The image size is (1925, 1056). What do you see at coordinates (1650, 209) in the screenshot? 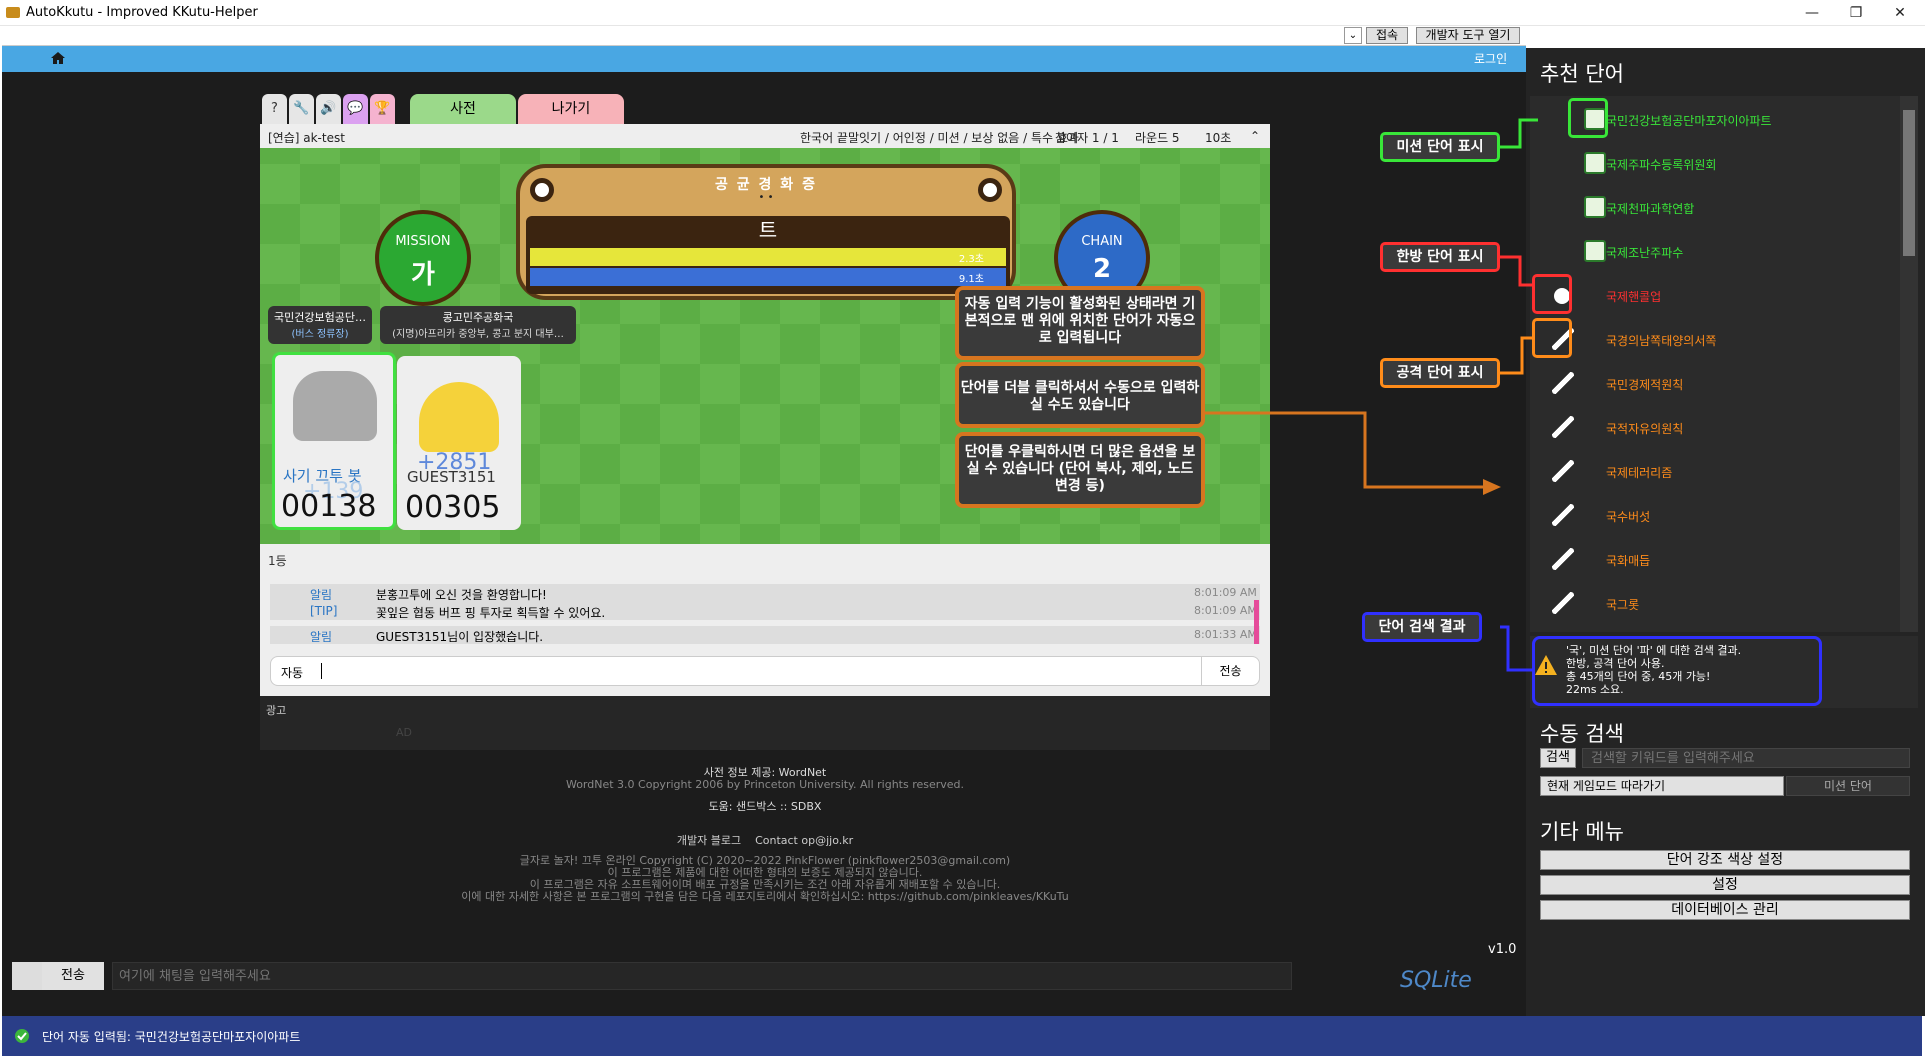
I see `word-label: 국제천파과학연합` at bounding box center [1650, 209].